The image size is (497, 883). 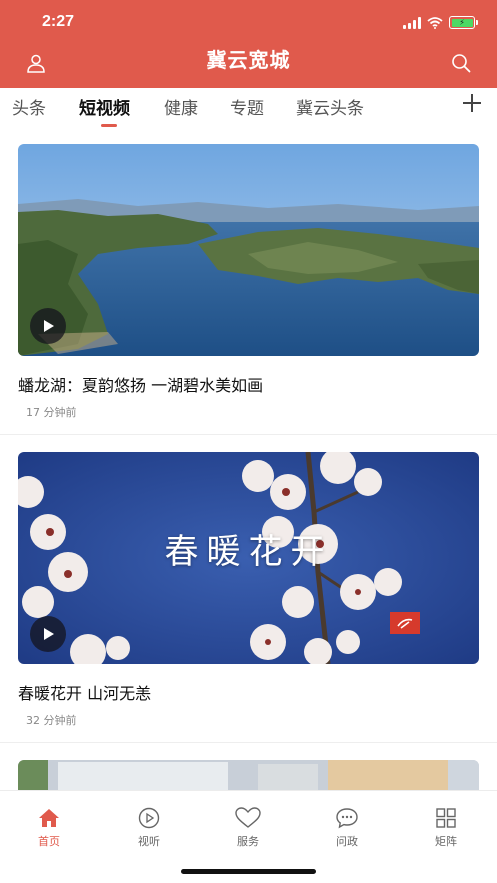 What do you see at coordinates (347, 841) in the screenshot?
I see `nav-inquiry-label: 问政` at bounding box center [347, 841].